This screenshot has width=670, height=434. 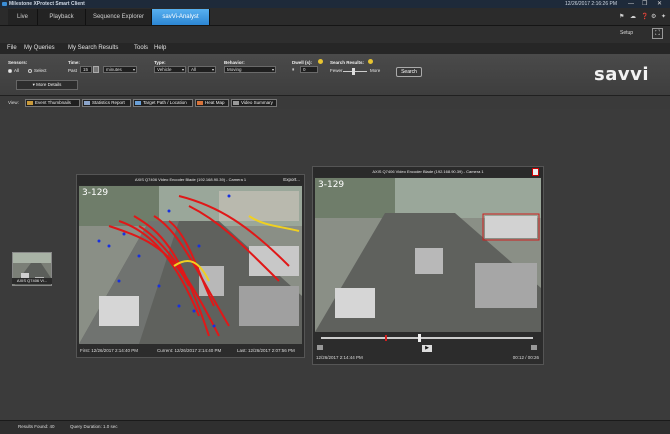 I want to click on menu-file: File, so click(x=12, y=48).